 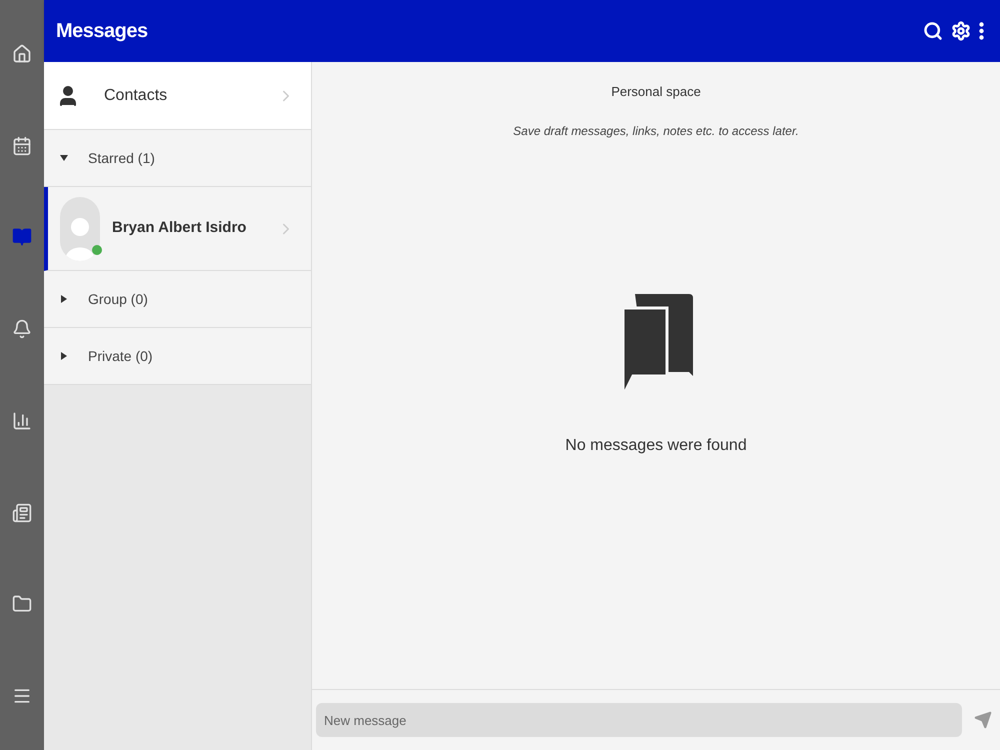 I want to click on header-title: Messages, so click(x=102, y=31).